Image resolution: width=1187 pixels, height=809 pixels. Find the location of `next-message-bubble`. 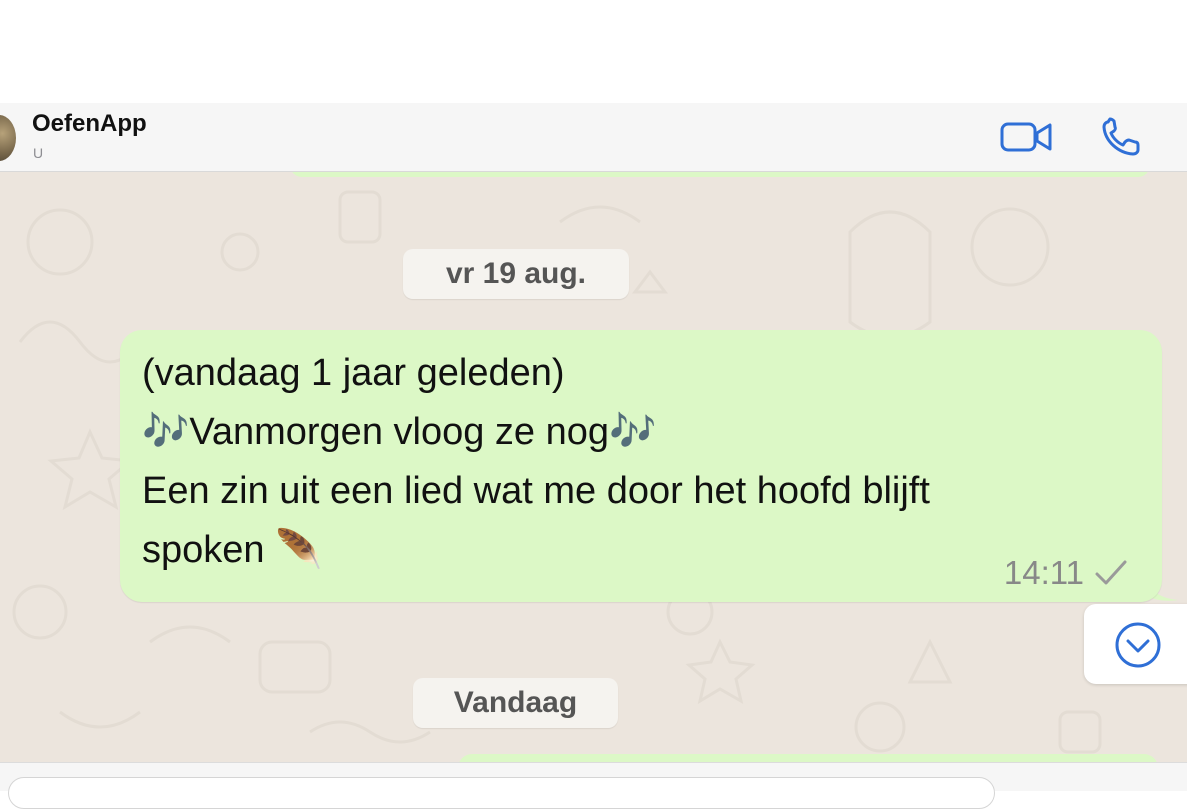

next-message-bubble is located at coordinates (808, 758).